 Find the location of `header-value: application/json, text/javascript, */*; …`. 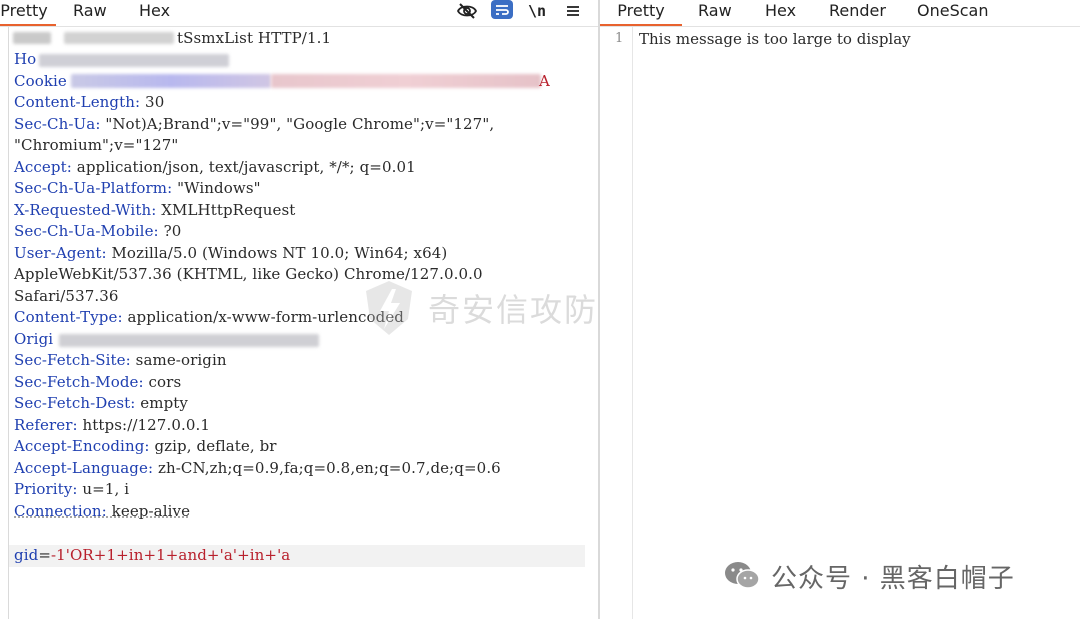

header-value: application/json, text/javascript, */*; … is located at coordinates (243, 167).